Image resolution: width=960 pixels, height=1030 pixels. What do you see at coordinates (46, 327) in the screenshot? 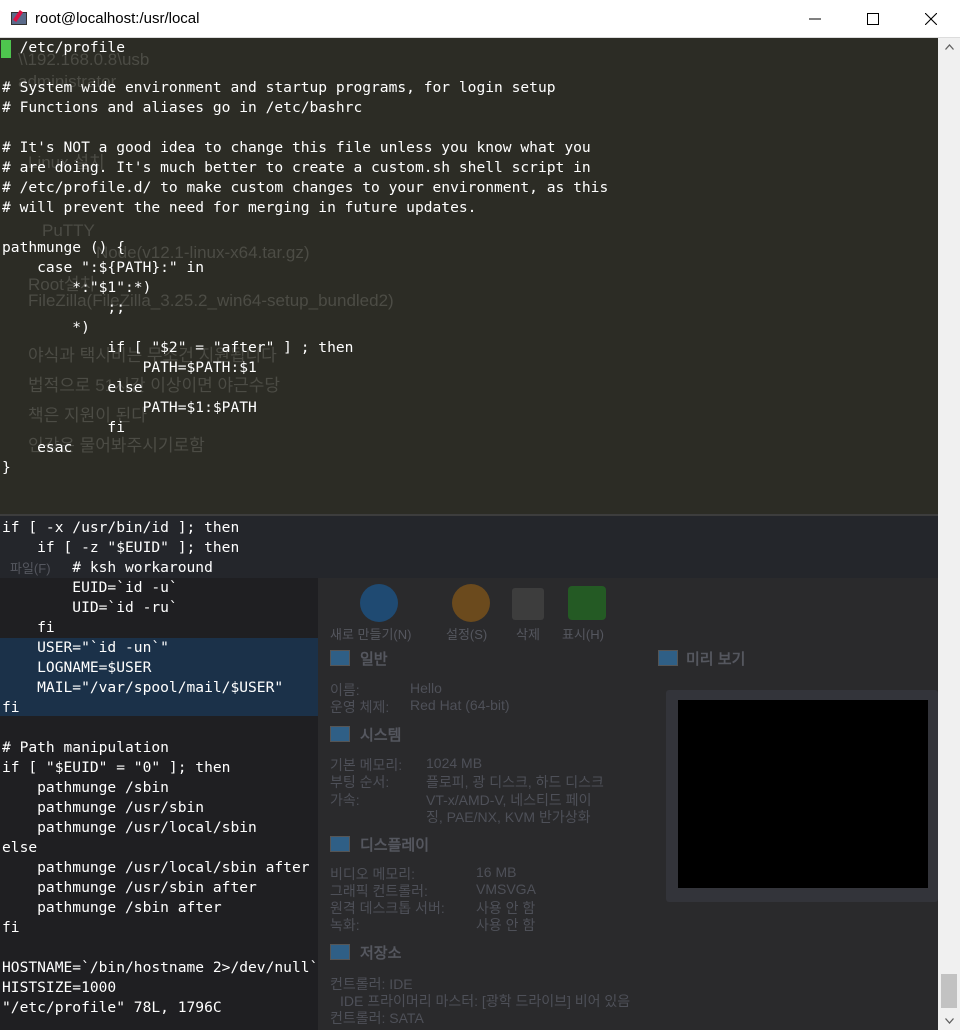
I see `terminal-line: *)` at bounding box center [46, 327].